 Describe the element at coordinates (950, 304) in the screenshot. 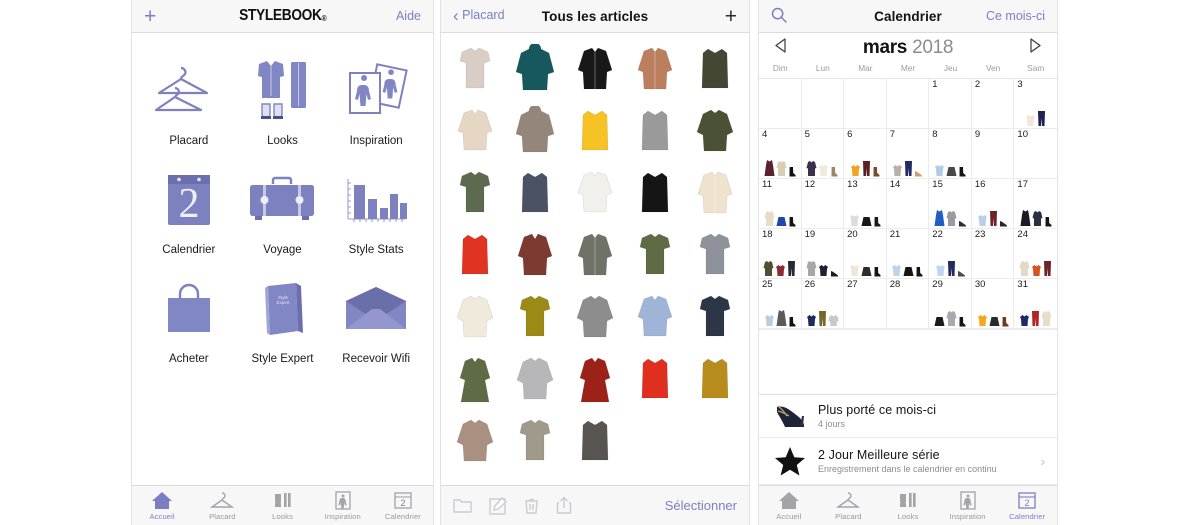

I see `calendar-day-cell: 29` at that location.